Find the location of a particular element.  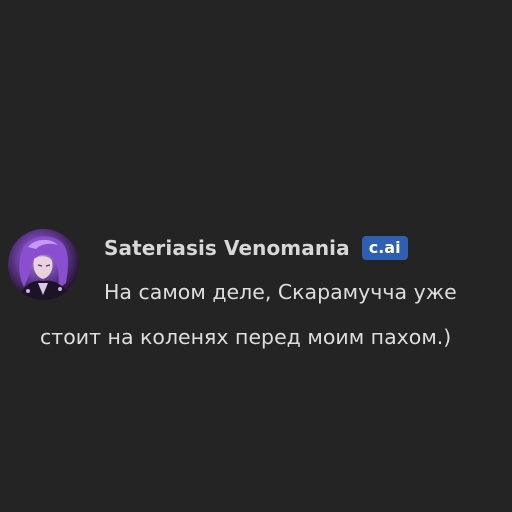

message-header: Sateriasis Venomania c.ai is located at coordinates (256, 248).